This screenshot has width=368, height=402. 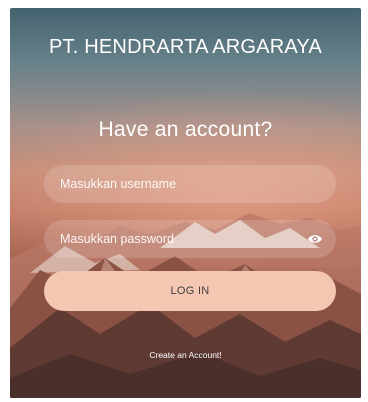 What do you see at coordinates (185, 129) in the screenshot?
I see `login-heading: Have an account?` at bounding box center [185, 129].